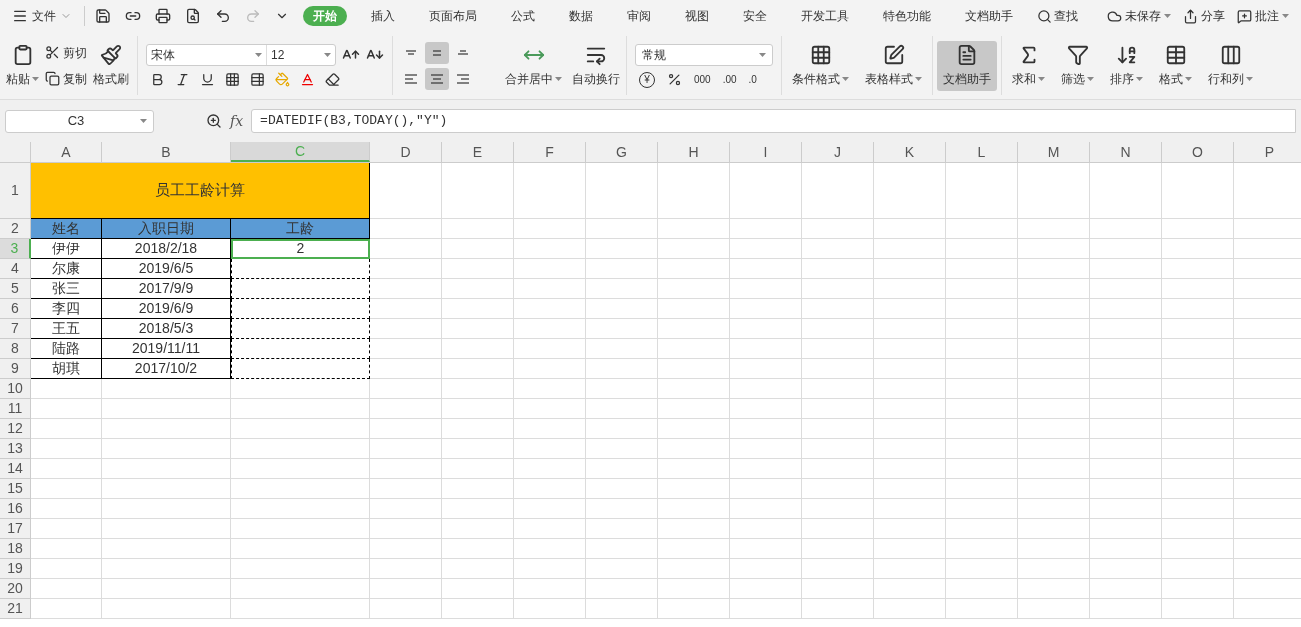 The width and height of the screenshot is (1301, 627). Describe the element at coordinates (15, 469) in the screenshot. I see `row-header: 14` at that location.